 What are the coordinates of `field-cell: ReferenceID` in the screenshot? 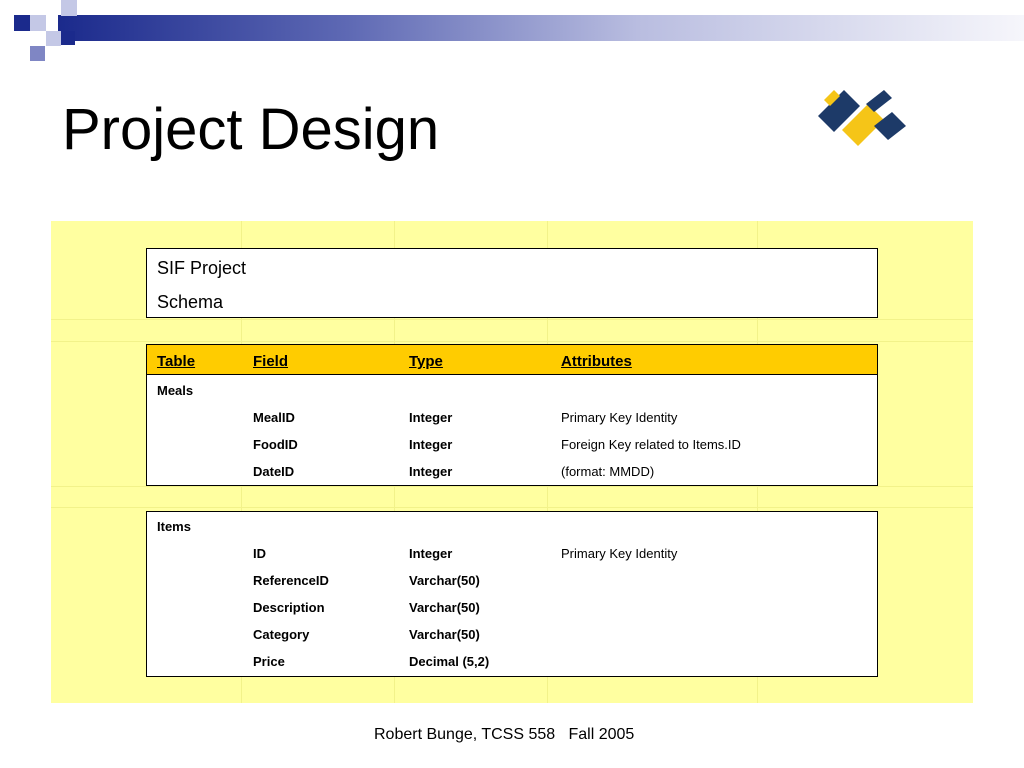 It's located at (291, 580).